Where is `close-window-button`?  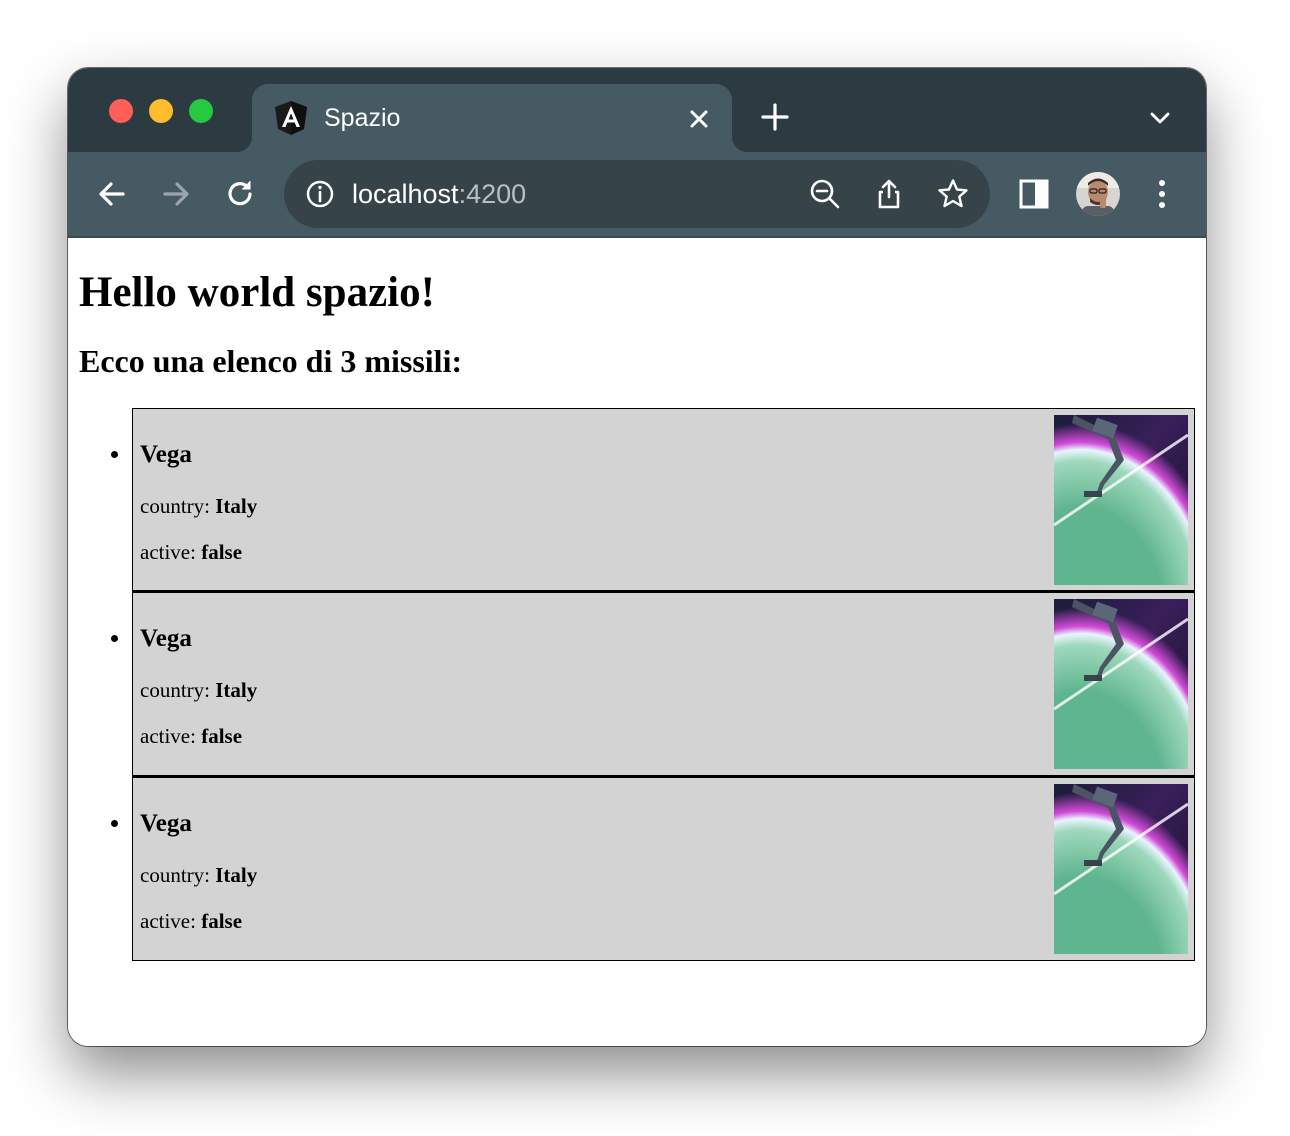
close-window-button is located at coordinates (121, 111).